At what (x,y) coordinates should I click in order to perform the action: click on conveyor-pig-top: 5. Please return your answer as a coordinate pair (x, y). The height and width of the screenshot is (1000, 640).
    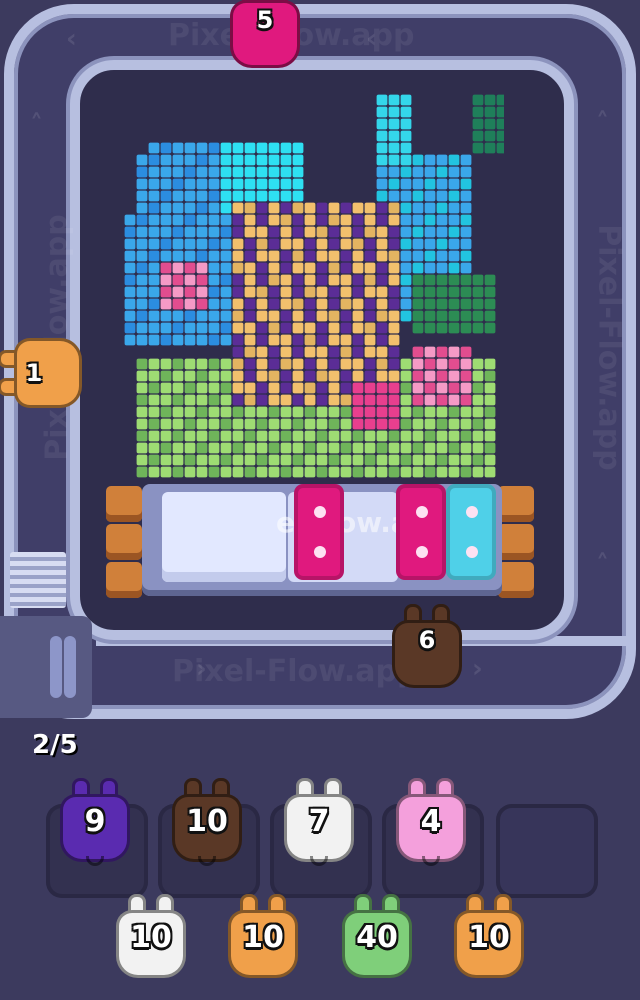
    Looking at the image, I should click on (265, 35).